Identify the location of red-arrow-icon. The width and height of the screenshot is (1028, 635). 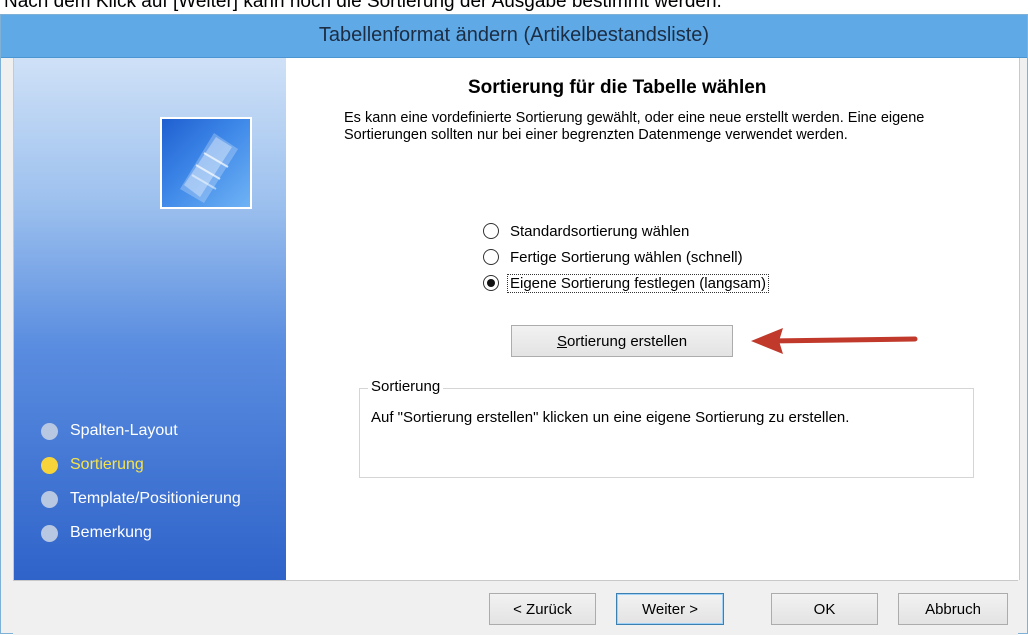
(835, 343).